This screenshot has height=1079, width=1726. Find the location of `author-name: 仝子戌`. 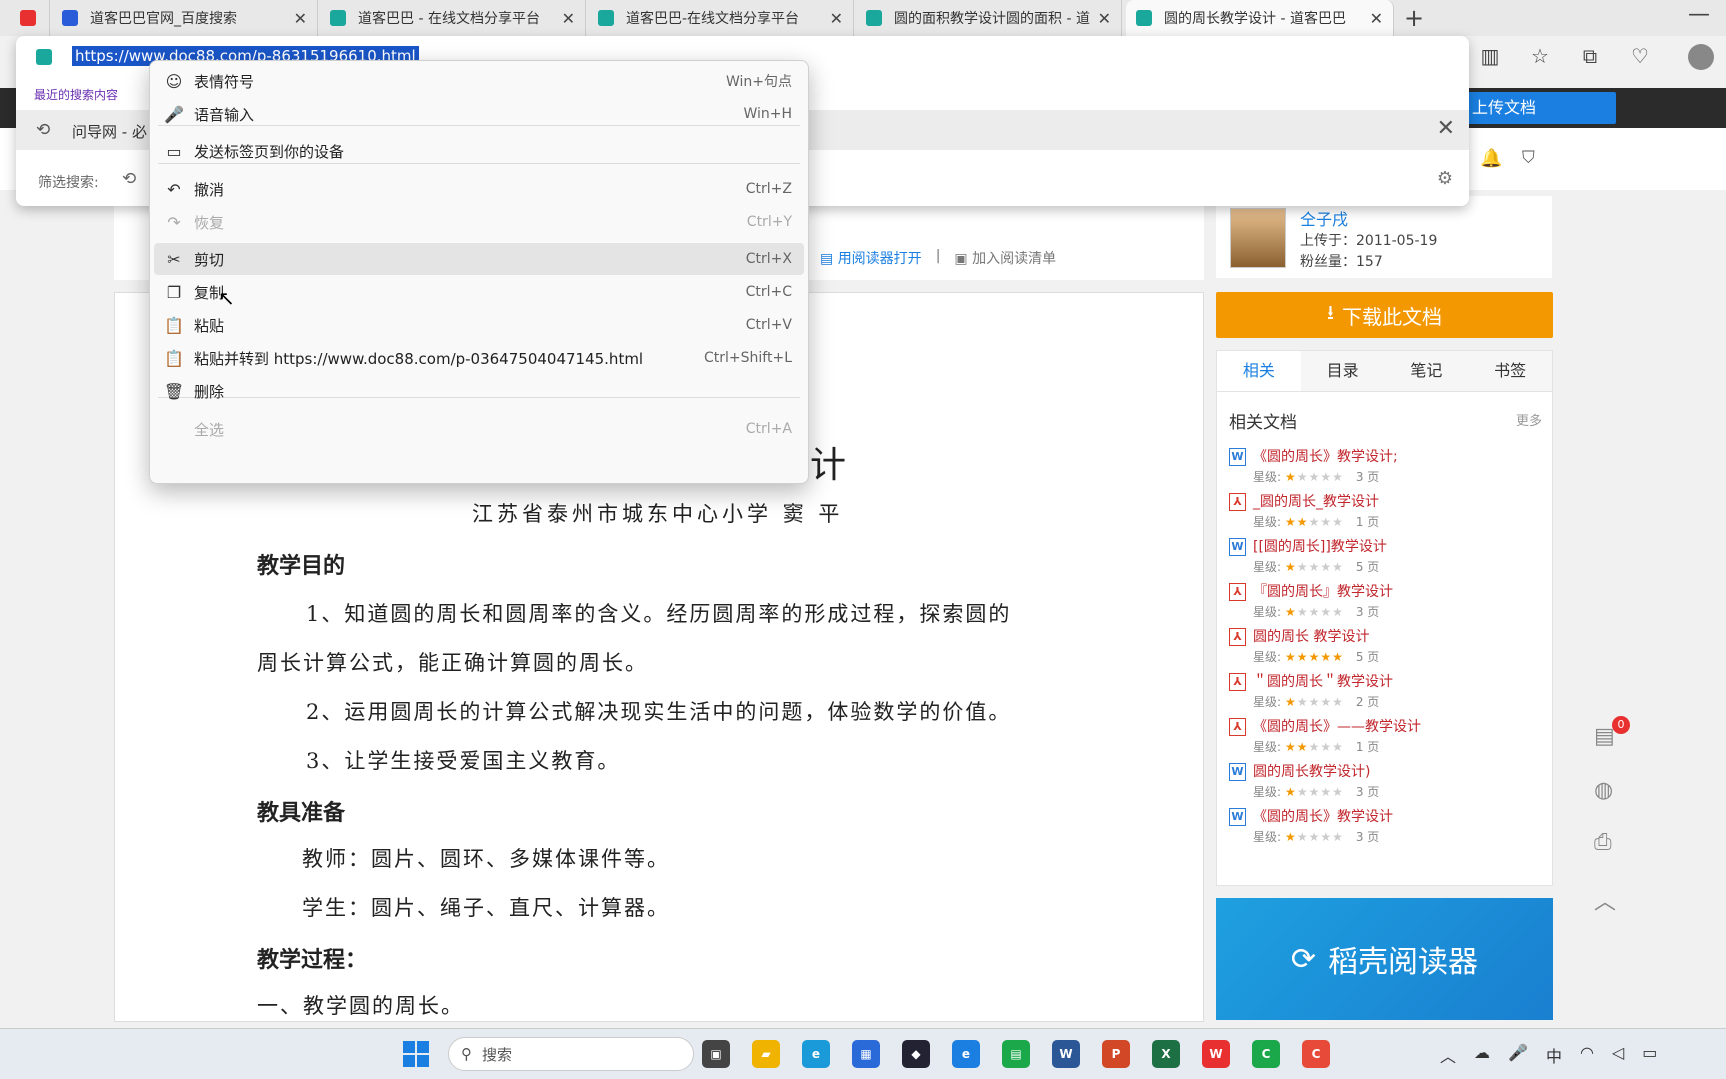

author-name: 仝子戌 is located at coordinates (1324, 218).